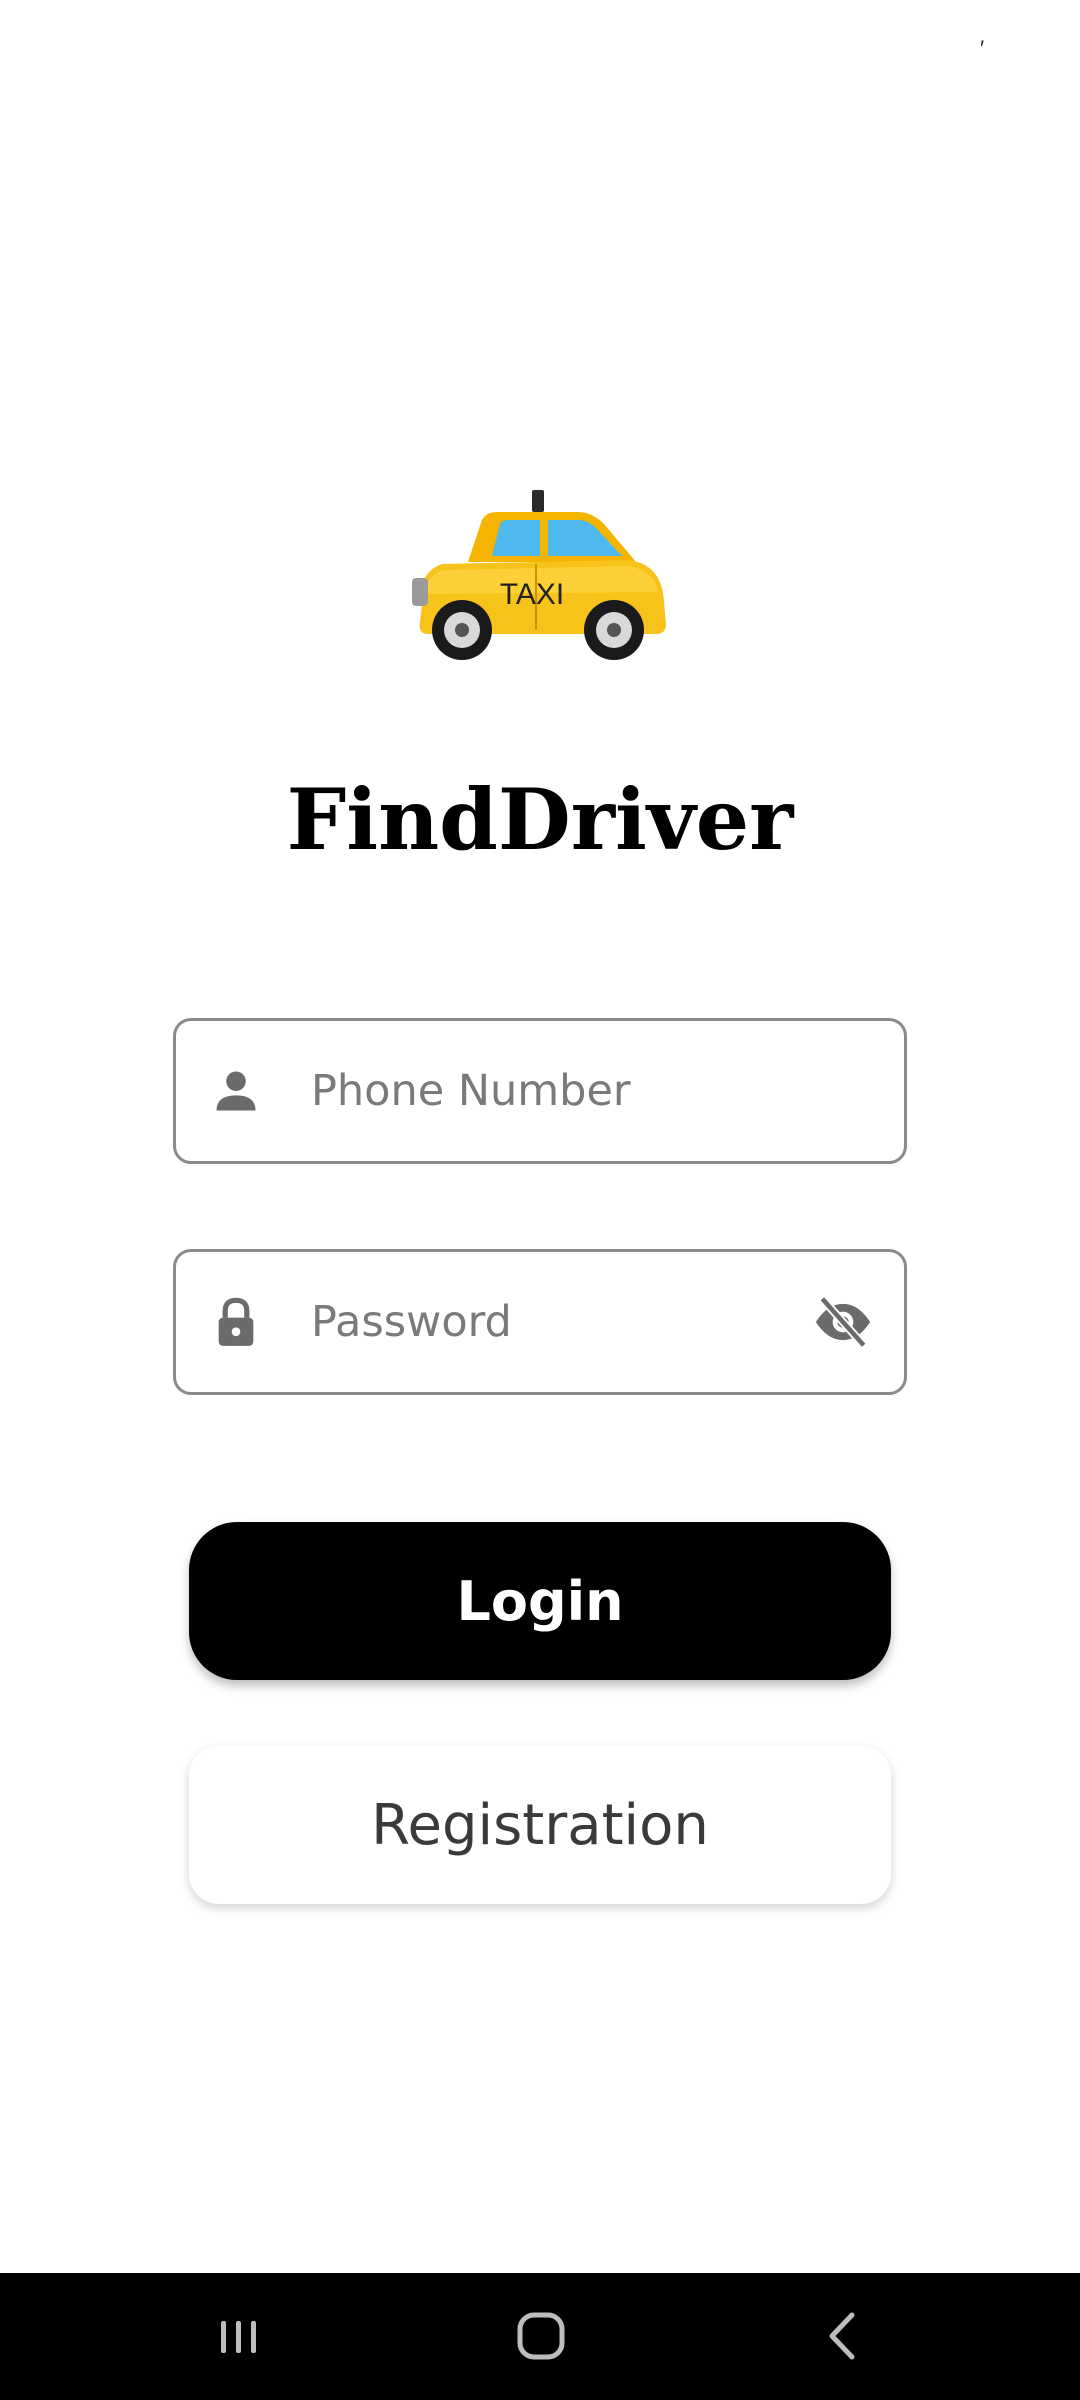 This screenshot has height=2400, width=1080. What do you see at coordinates (239, 2336) in the screenshot?
I see `recents-icon` at bounding box center [239, 2336].